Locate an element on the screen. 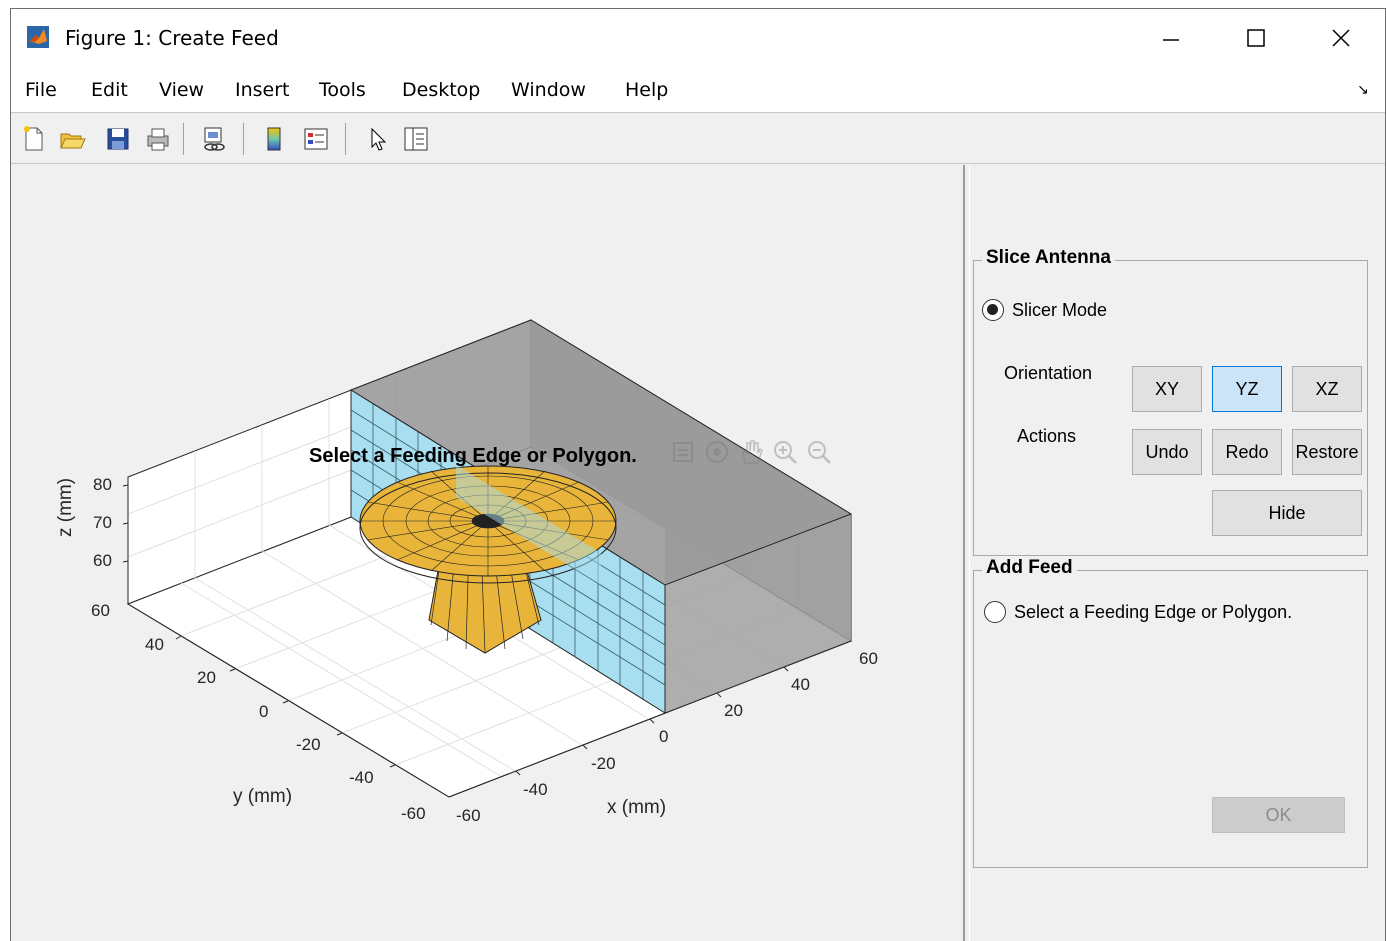 The image size is (1386, 941). close-button is located at coordinates (1341, 38).